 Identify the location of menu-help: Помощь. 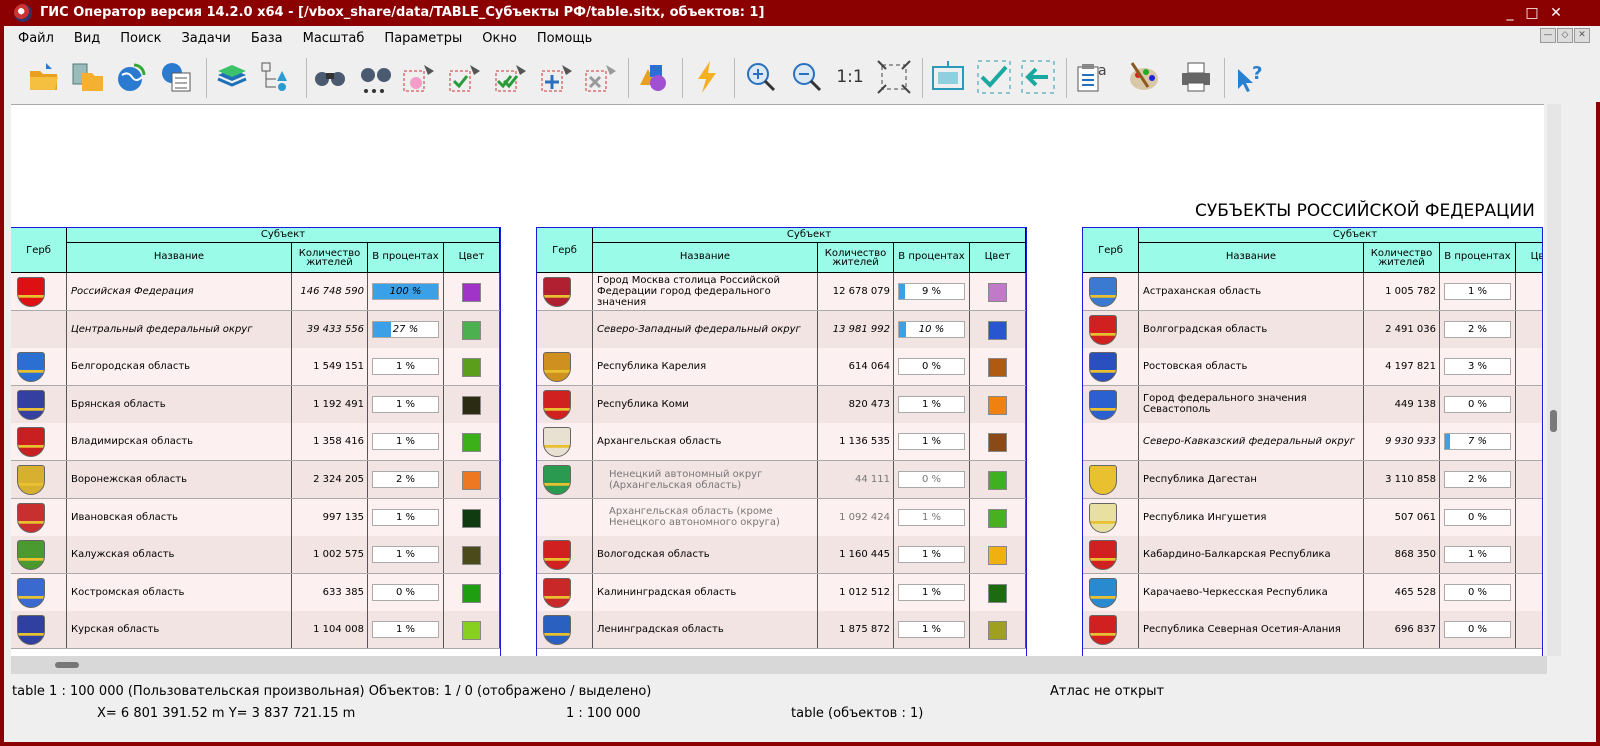
(564, 39).